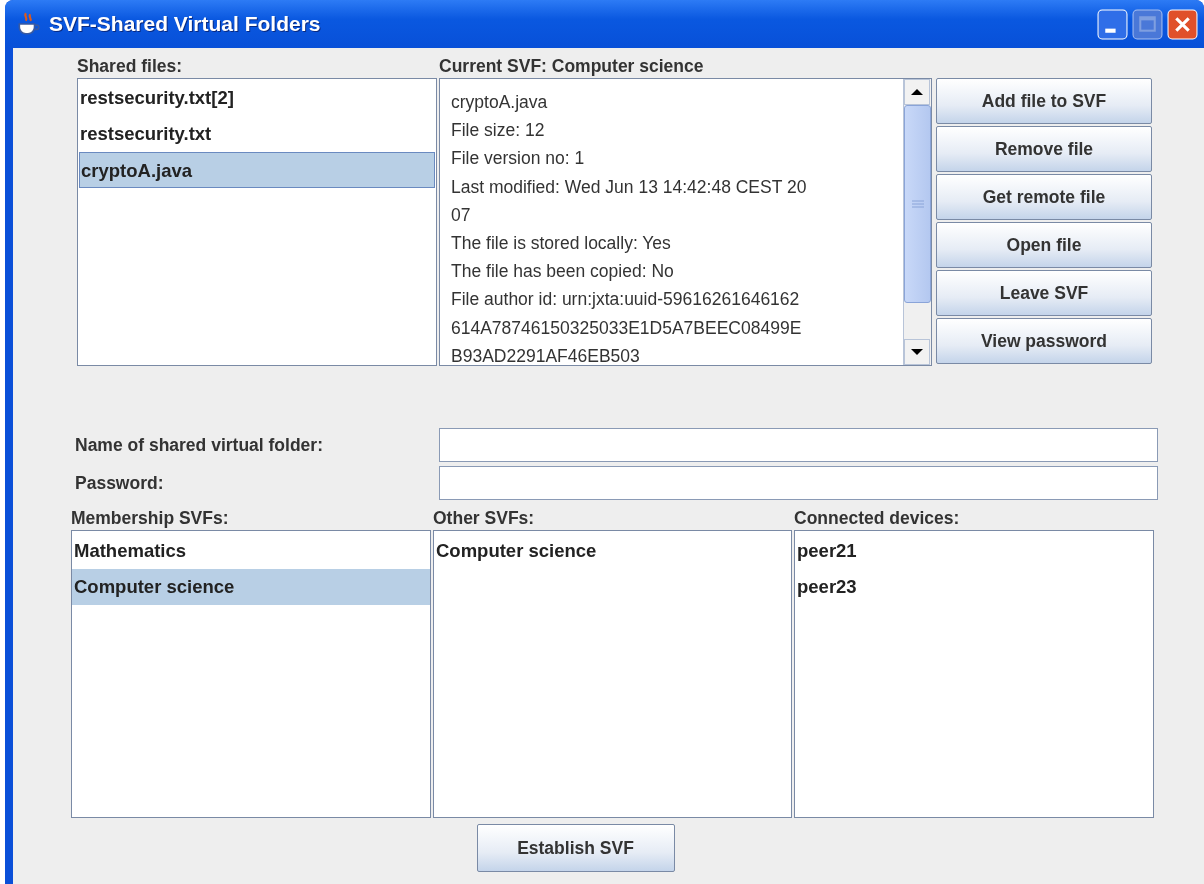 This screenshot has width=1204, height=884. What do you see at coordinates (877, 518) in the screenshot?
I see `list-label: Connected devices:` at bounding box center [877, 518].